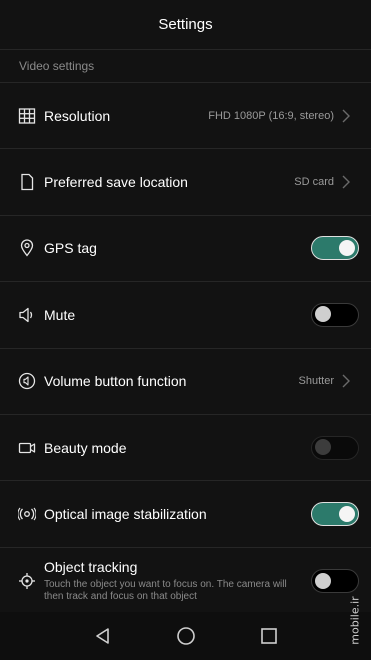  I want to click on recents-square-icon, so click(269, 636).